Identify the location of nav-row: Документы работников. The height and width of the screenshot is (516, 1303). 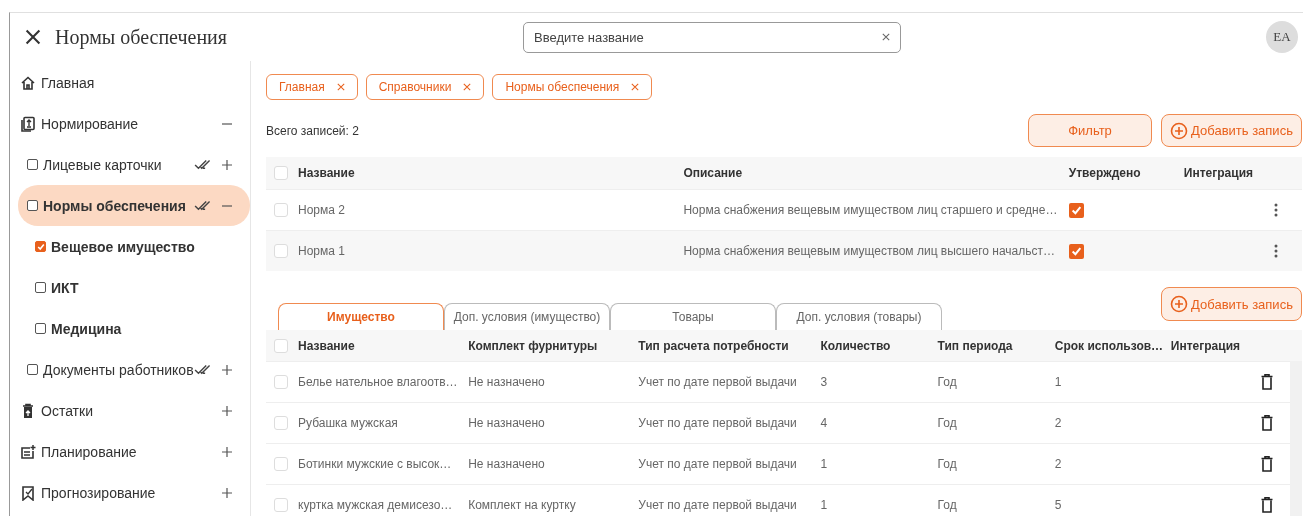
(130, 369).